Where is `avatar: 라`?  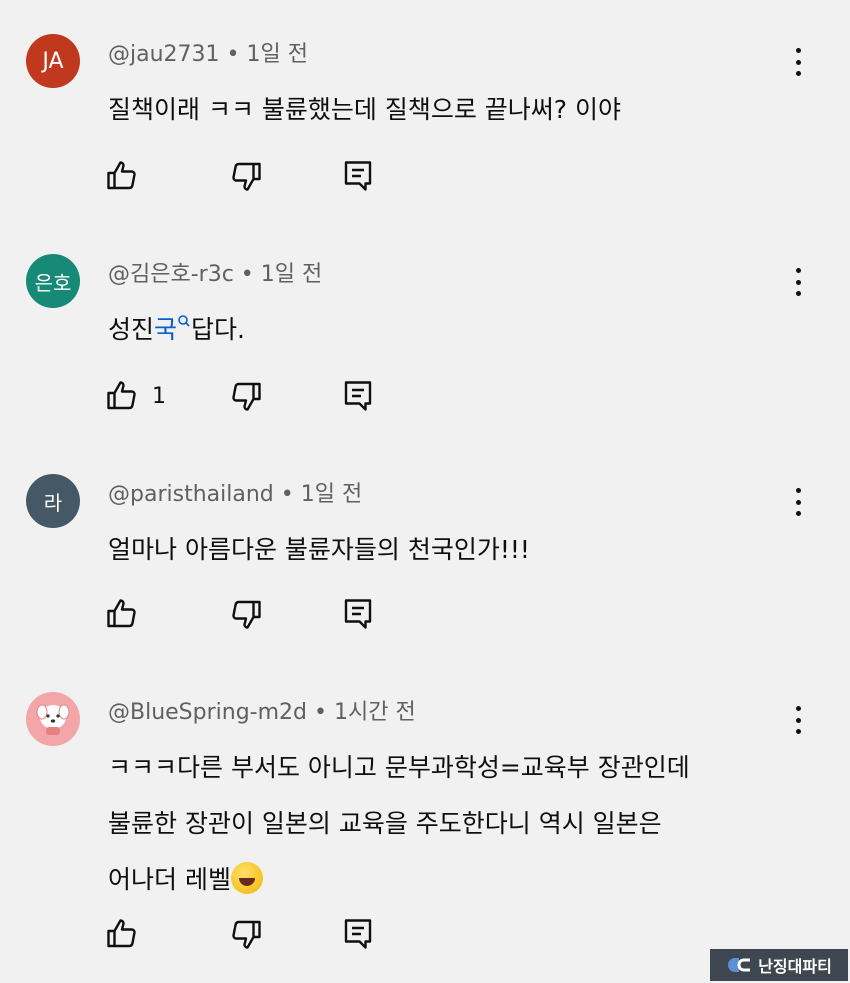 avatar: 라 is located at coordinates (53, 501).